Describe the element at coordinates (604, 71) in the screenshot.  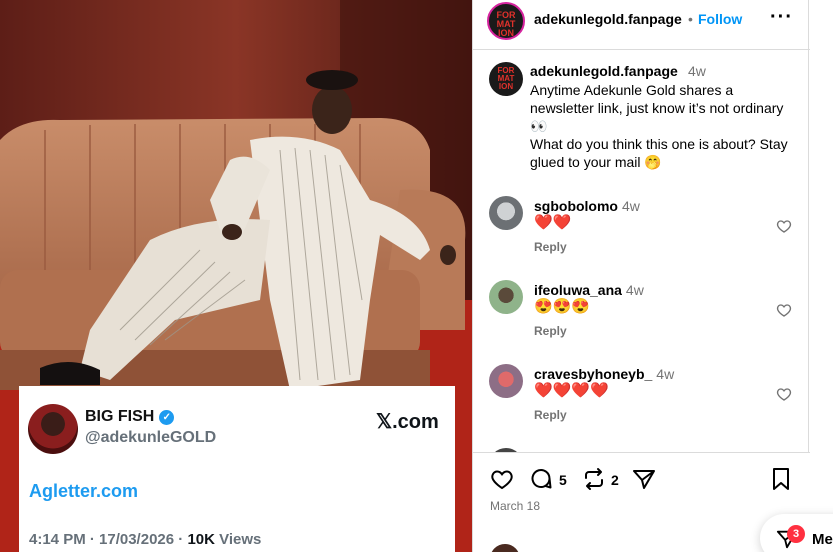
I see `caption-username: adekunlegold.fanpage` at that location.